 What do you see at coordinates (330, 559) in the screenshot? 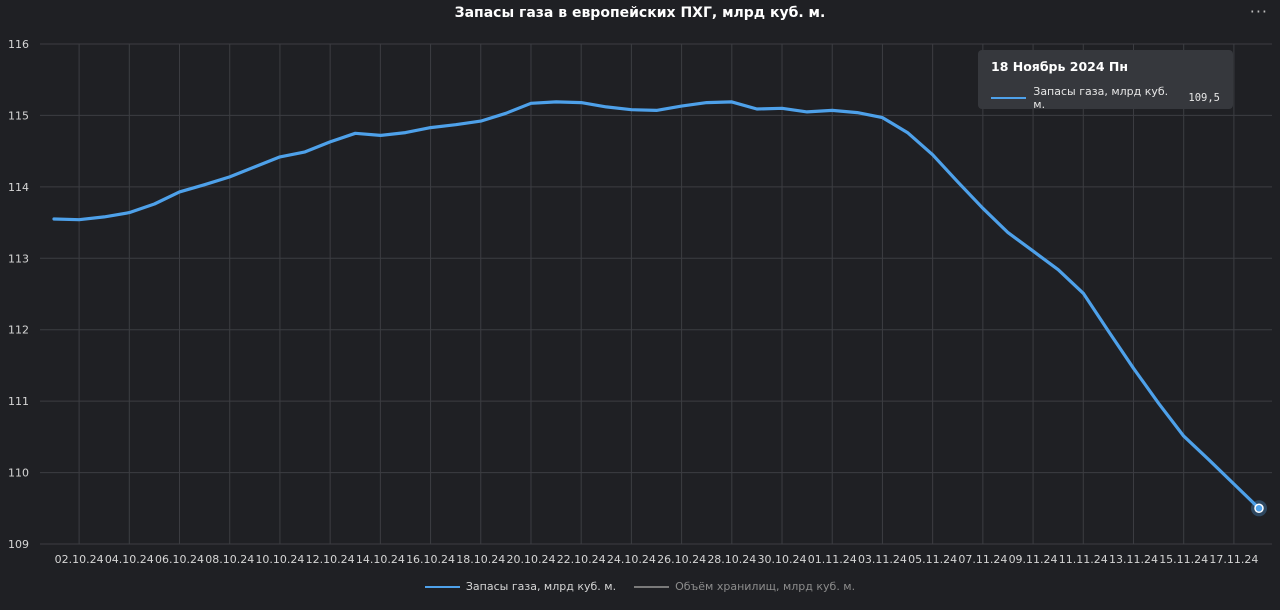
I see `x-tick-label: 12.10.24` at bounding box center [330, 559].